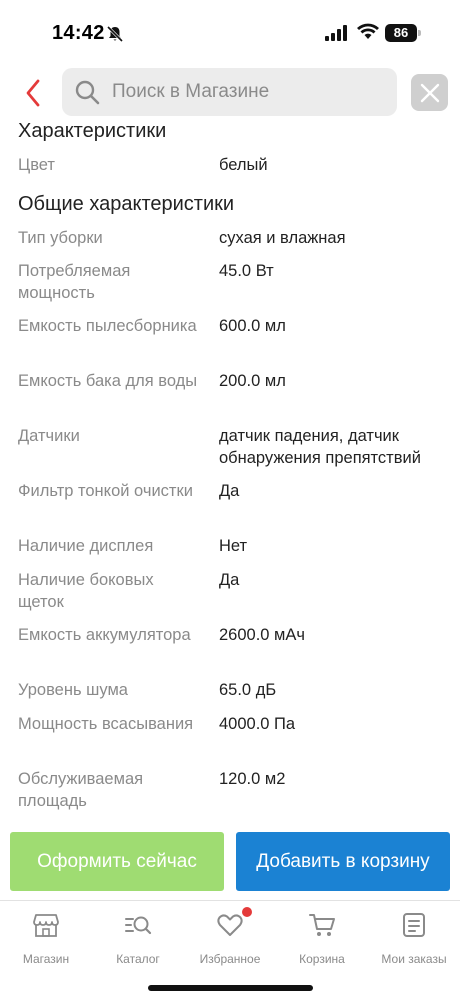 The width and height of the screenshot is (460, 999). What do you see at coordinates (246, 271) in the screenshot?
I see `spec-value: 45.0 Вт` at bounding box center [246, 271].